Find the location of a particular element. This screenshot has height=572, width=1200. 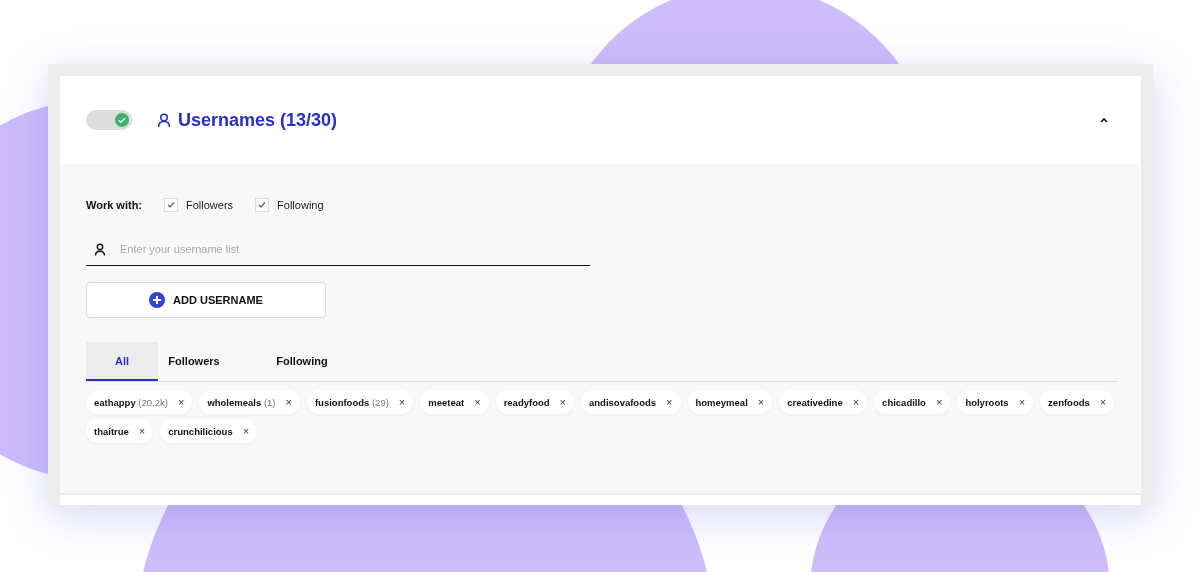

tab: Followers is located at coordinates (194, 361).